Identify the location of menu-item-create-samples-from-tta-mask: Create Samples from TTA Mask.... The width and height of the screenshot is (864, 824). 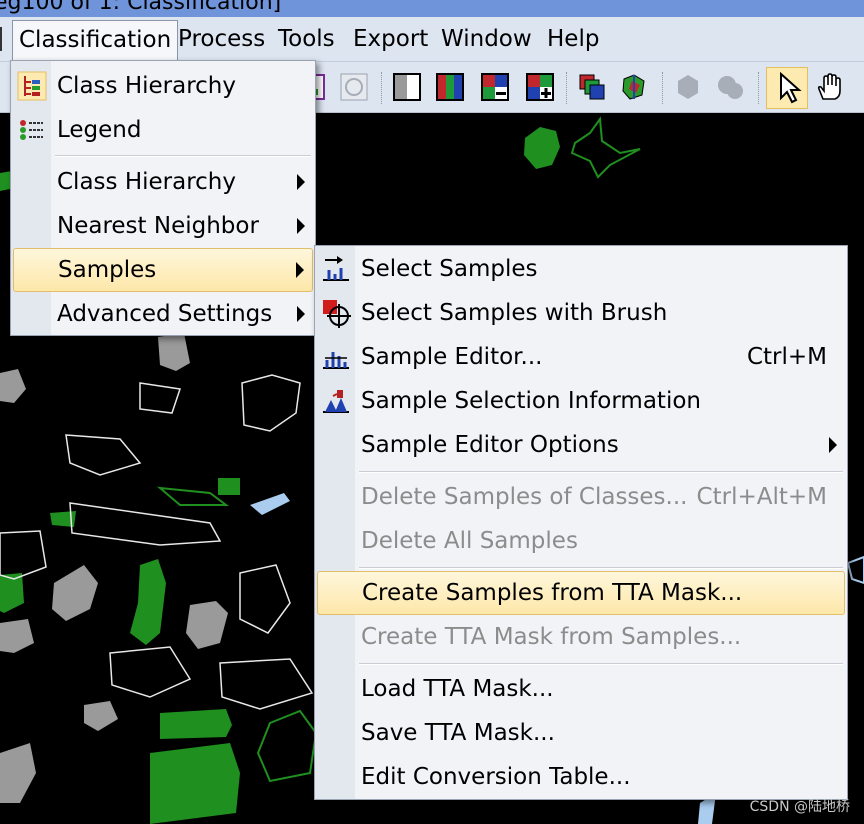
(581, 593).